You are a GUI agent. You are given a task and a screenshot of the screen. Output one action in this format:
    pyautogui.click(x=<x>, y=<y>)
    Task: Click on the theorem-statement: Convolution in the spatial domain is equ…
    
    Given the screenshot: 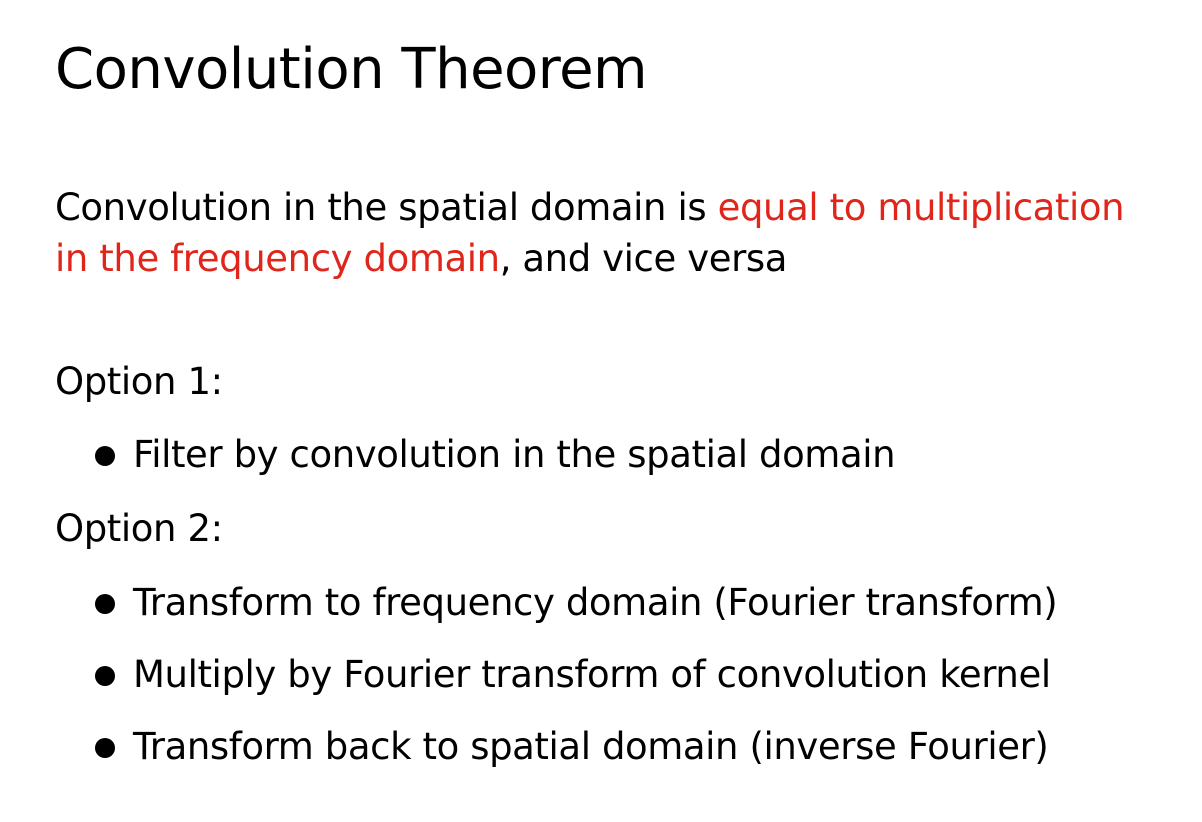 What is the action you would take?
    pyautogui.click(x=625, y=233)
    